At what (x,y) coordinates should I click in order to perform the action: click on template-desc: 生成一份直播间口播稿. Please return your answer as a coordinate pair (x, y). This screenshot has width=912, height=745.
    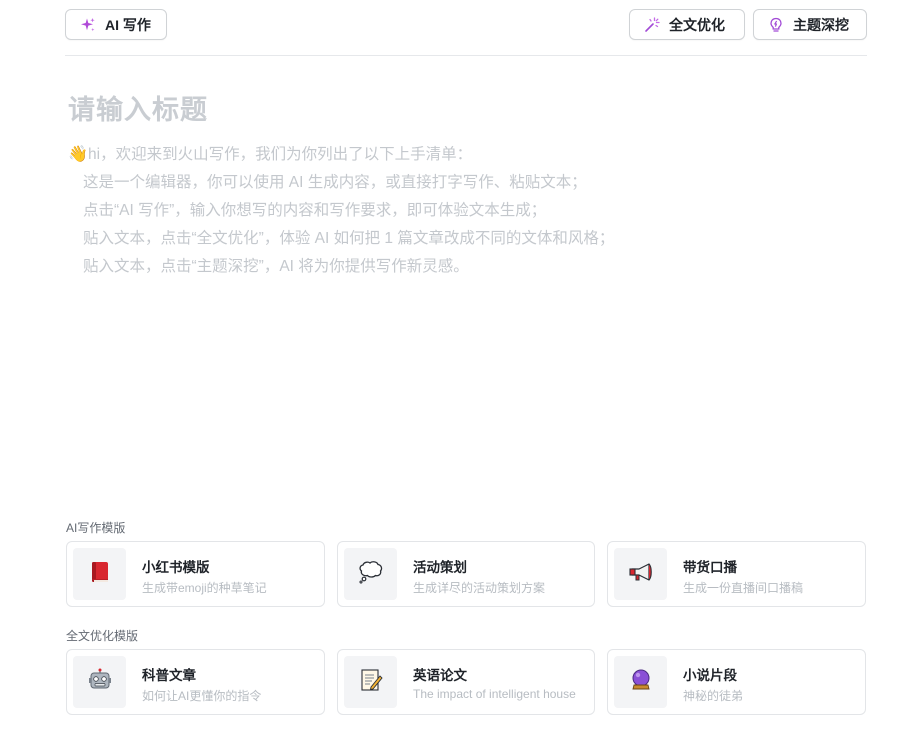
    Looking at the image, I should click on (743, 588).